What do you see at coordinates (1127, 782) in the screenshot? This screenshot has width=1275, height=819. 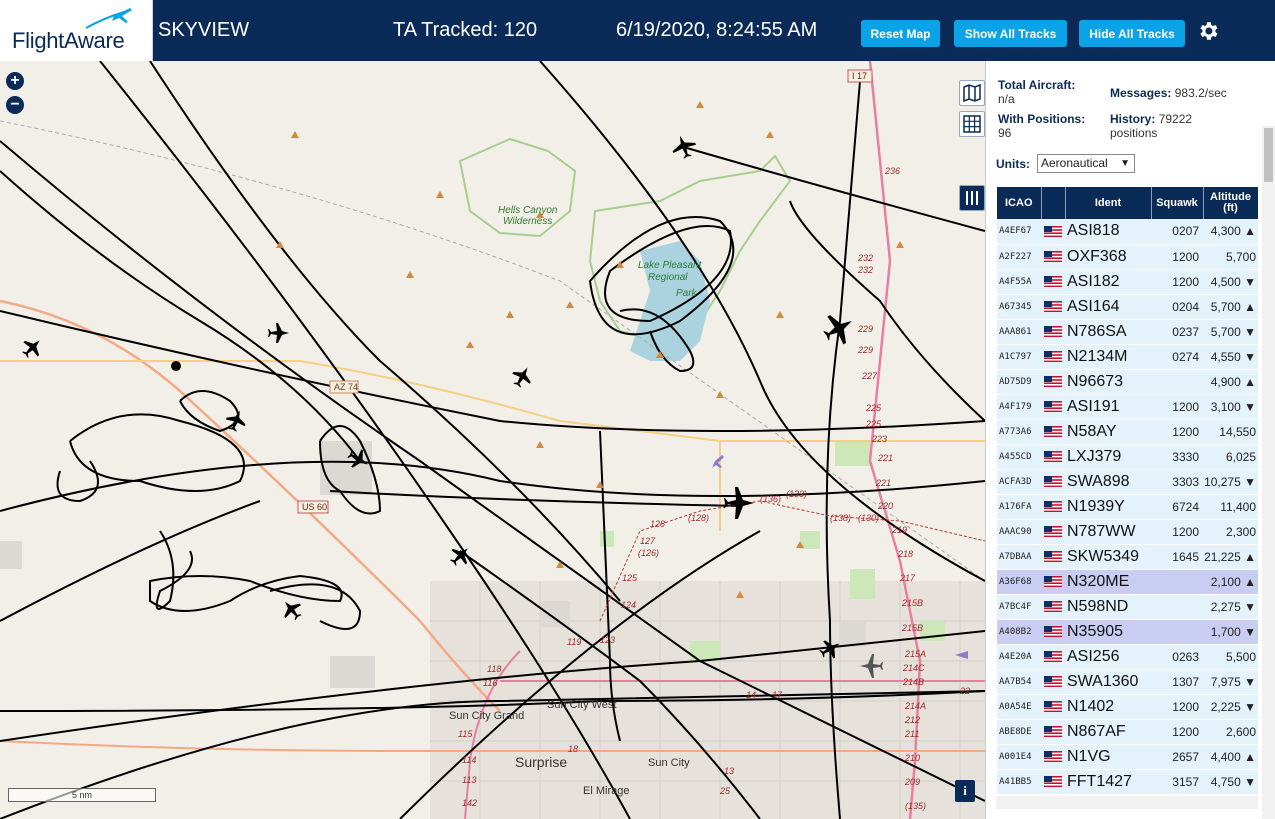 I see `aircraft-row: A41BB5 FFT1427 3157 4,750 ▼` at bounding box center [1127, 782].